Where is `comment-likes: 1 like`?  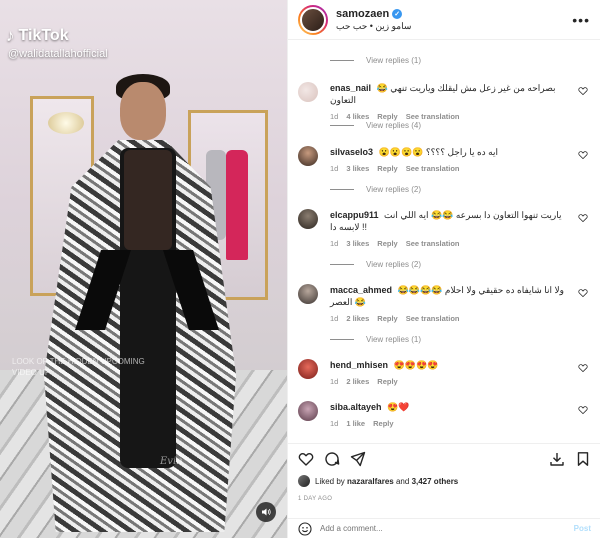
comment-likes: 1 like is located at coordinates (355, 424).